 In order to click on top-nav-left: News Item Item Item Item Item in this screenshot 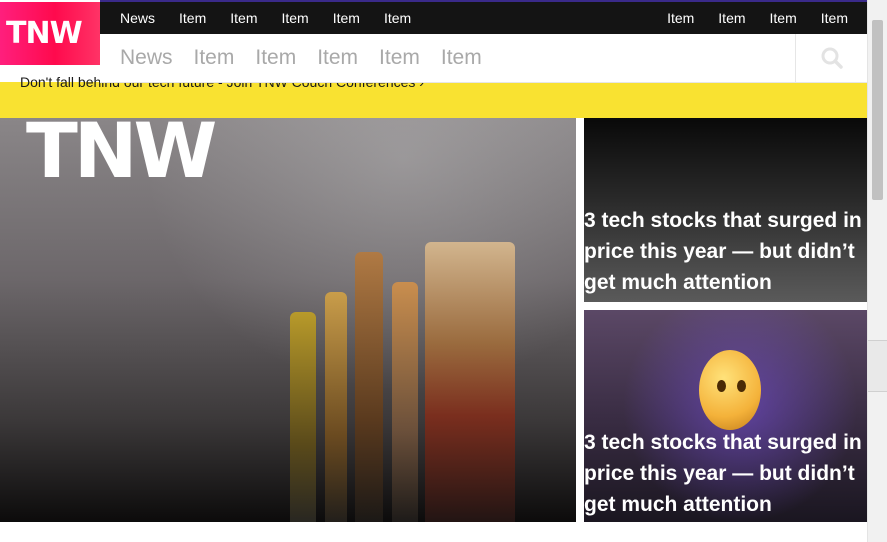, I will do `click(277, 18)`.